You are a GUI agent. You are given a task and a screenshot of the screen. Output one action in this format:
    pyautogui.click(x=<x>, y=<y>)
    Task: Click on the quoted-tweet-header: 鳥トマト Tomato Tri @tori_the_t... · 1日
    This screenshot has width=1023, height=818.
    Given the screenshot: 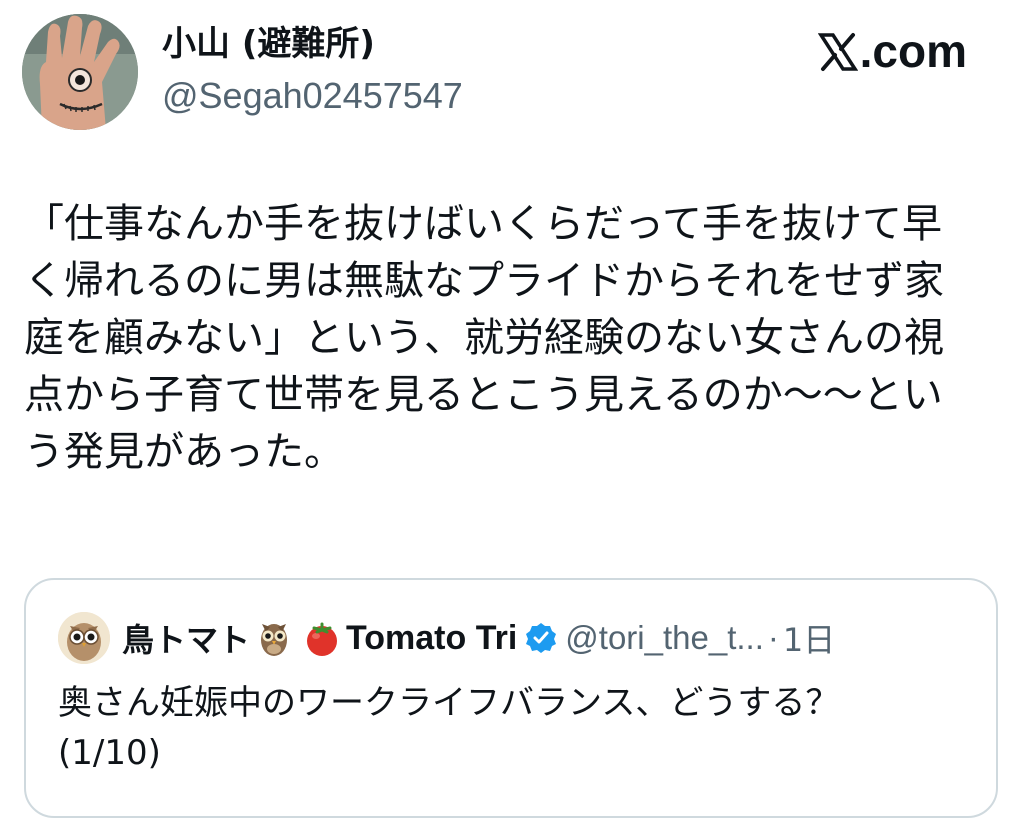 What is the action you would take?
    pyautogui.click(x=446, y=638)
    